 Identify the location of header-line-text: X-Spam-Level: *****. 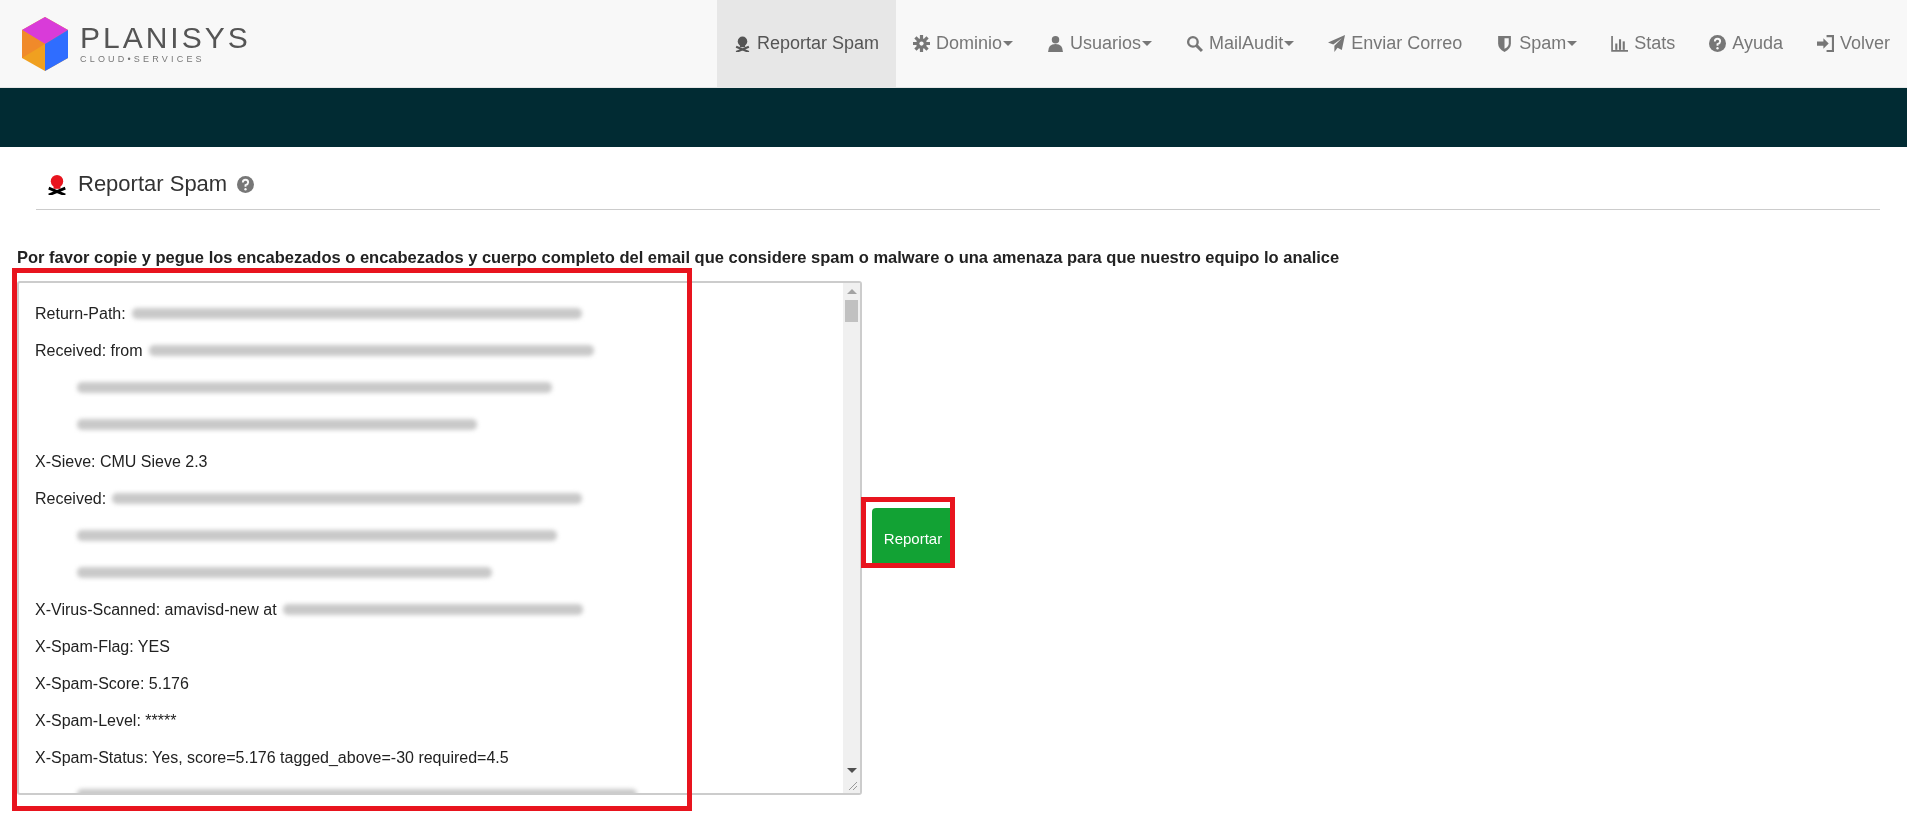
(106, 720).